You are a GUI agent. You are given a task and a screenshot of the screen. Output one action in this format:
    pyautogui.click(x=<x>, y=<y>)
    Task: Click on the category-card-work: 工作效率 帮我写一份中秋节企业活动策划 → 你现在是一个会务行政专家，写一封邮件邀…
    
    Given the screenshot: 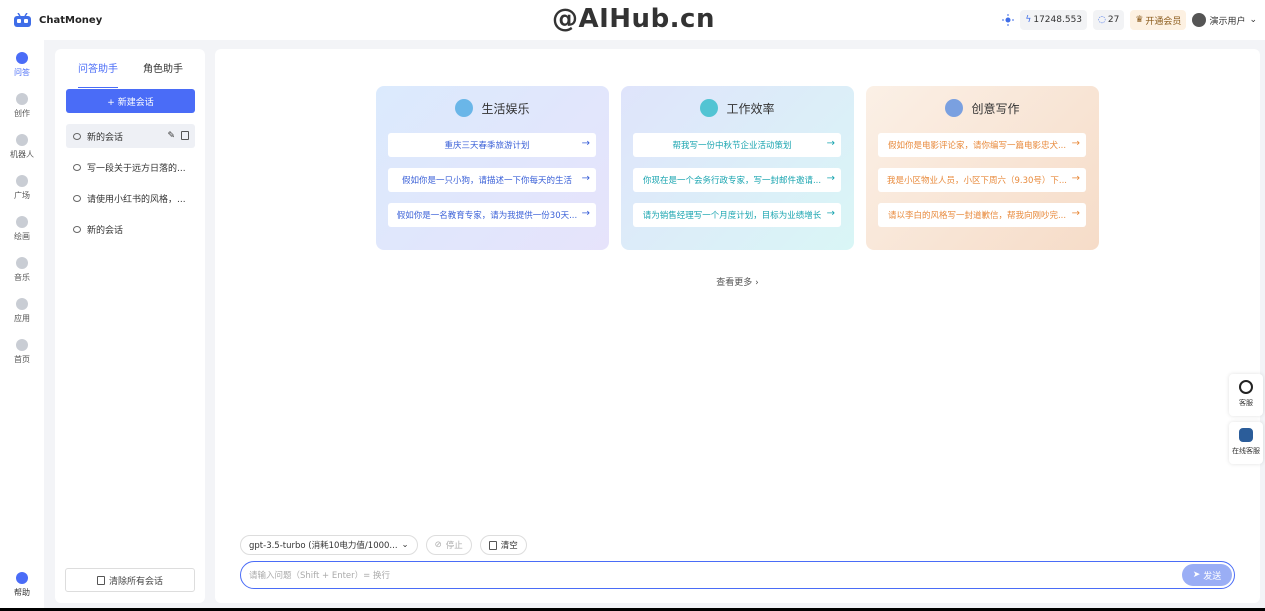 What is the action you would take?
    pyautogui.click(x=737, y=168)
    